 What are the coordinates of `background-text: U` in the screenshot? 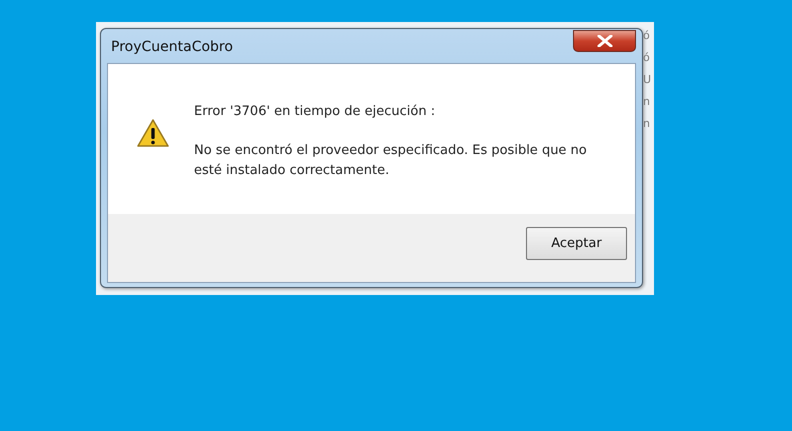 It's located at (647, 81).